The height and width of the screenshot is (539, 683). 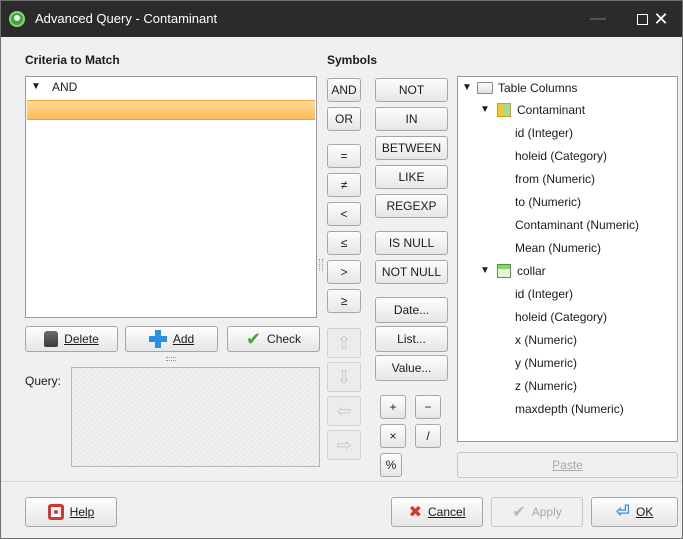 I want to click on cancel-button: ✖ Cancel, so click(x=437, y=512).